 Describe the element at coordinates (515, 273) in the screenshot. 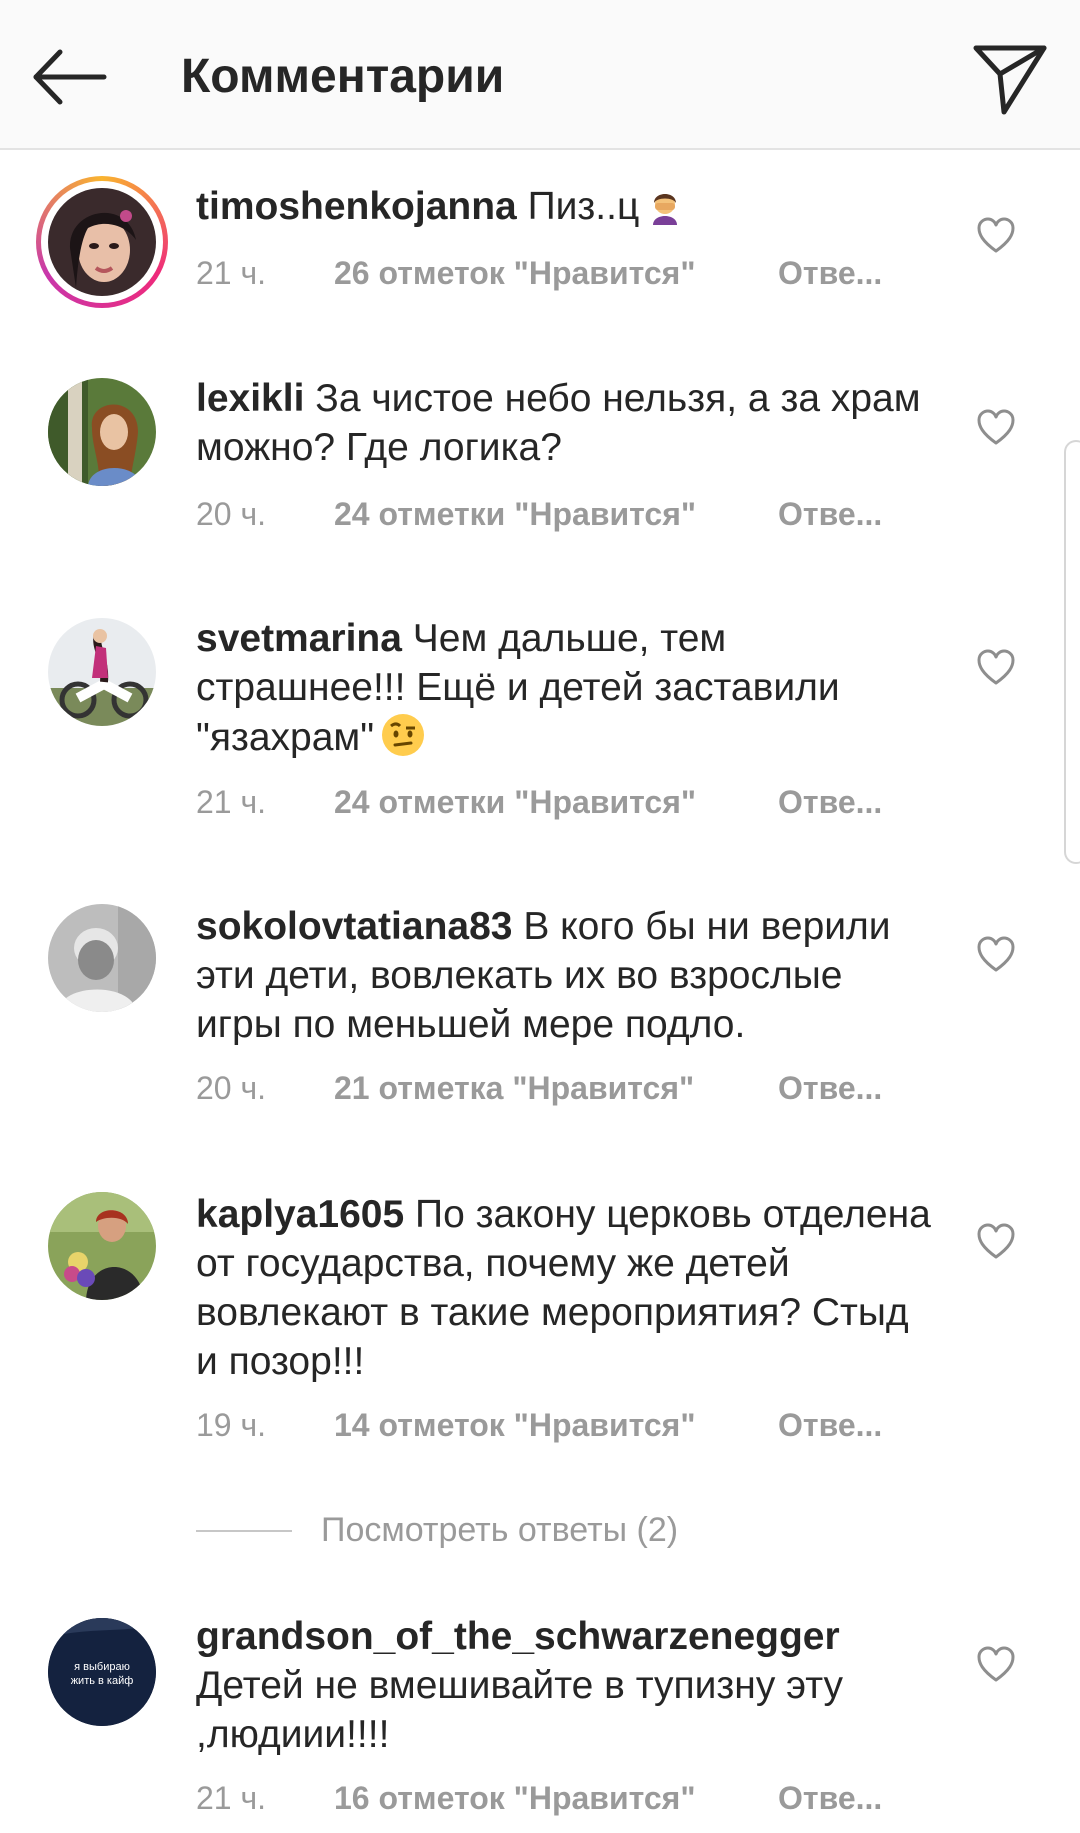

I see `comment-likes: 26 отметок "Нравится"` at that location.